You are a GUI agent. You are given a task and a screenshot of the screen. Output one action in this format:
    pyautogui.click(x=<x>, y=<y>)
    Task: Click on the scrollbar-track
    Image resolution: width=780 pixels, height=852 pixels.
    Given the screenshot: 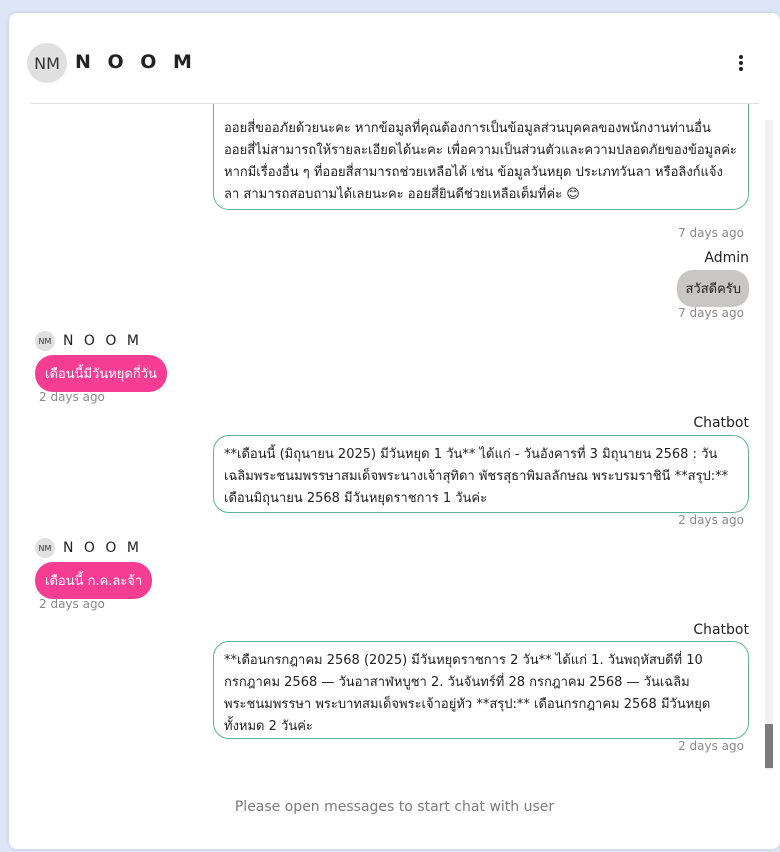 What is the action you would take?
    pyautogui.click(x=769, y=445)
    